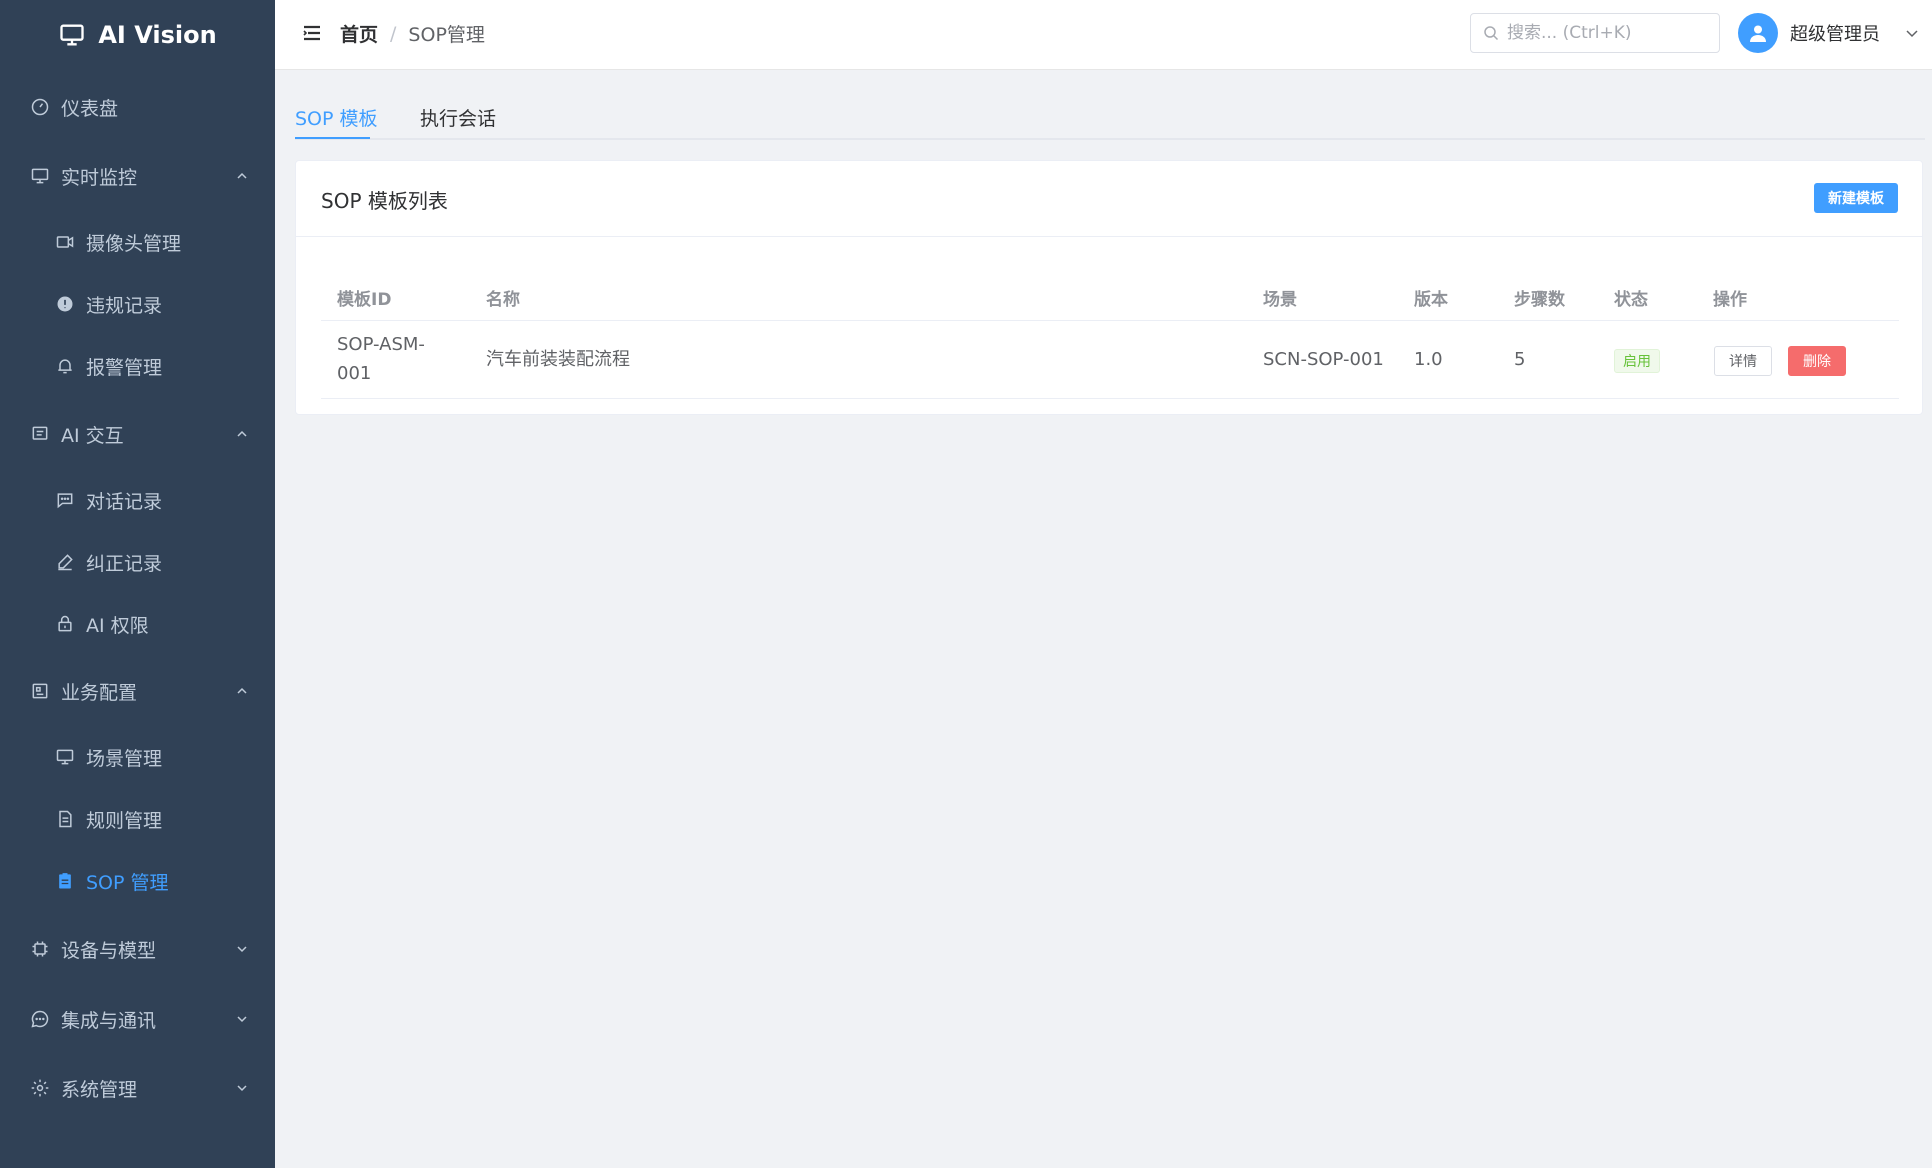 The width and height of the screenshot is (1932, 1168). What do you see at coordinates (1856, 198) in the screenshot?
I see `new-template-button: 新建模板` at bounding box center [1856, 198].